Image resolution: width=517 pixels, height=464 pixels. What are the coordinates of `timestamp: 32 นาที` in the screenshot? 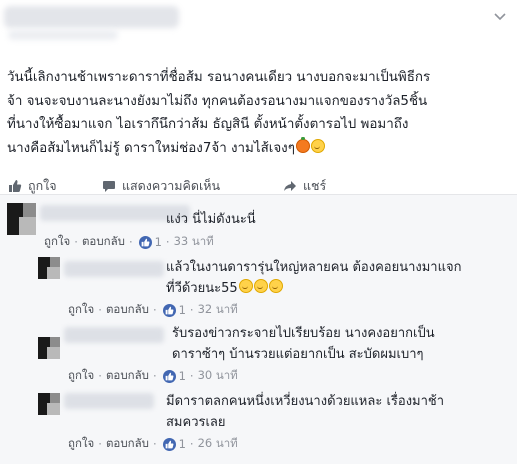 It's located at (218, 310).